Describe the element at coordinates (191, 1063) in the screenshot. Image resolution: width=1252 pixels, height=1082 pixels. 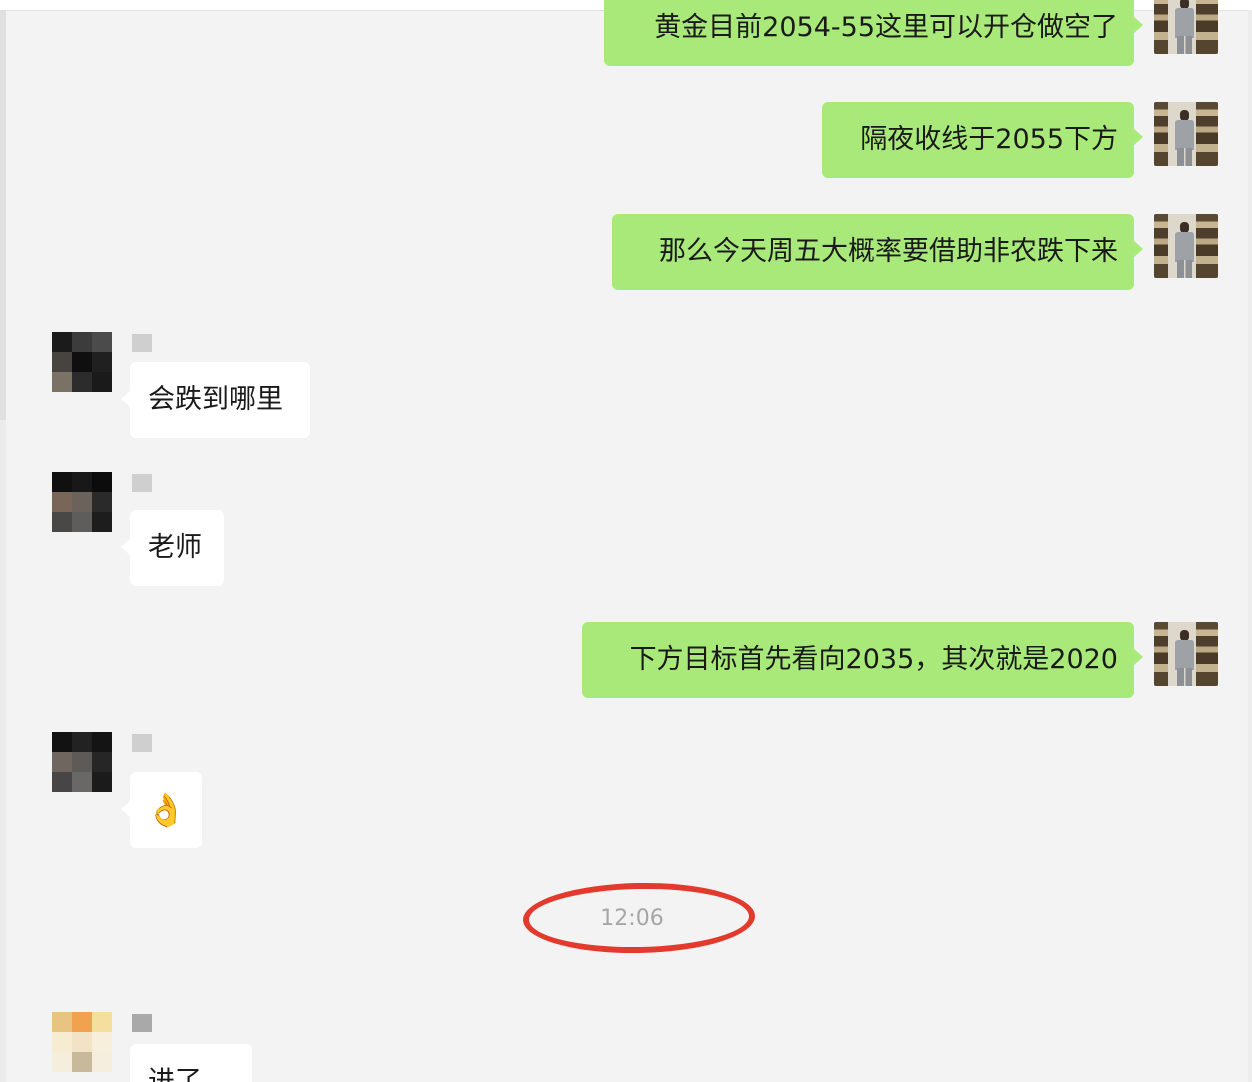
I see `incoming-message: 进了` at that location.